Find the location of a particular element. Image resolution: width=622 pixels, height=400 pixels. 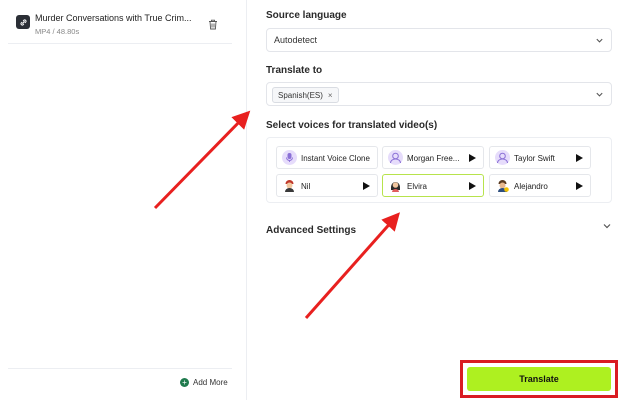

microphone-avatar is located at coordinates (289, 157).